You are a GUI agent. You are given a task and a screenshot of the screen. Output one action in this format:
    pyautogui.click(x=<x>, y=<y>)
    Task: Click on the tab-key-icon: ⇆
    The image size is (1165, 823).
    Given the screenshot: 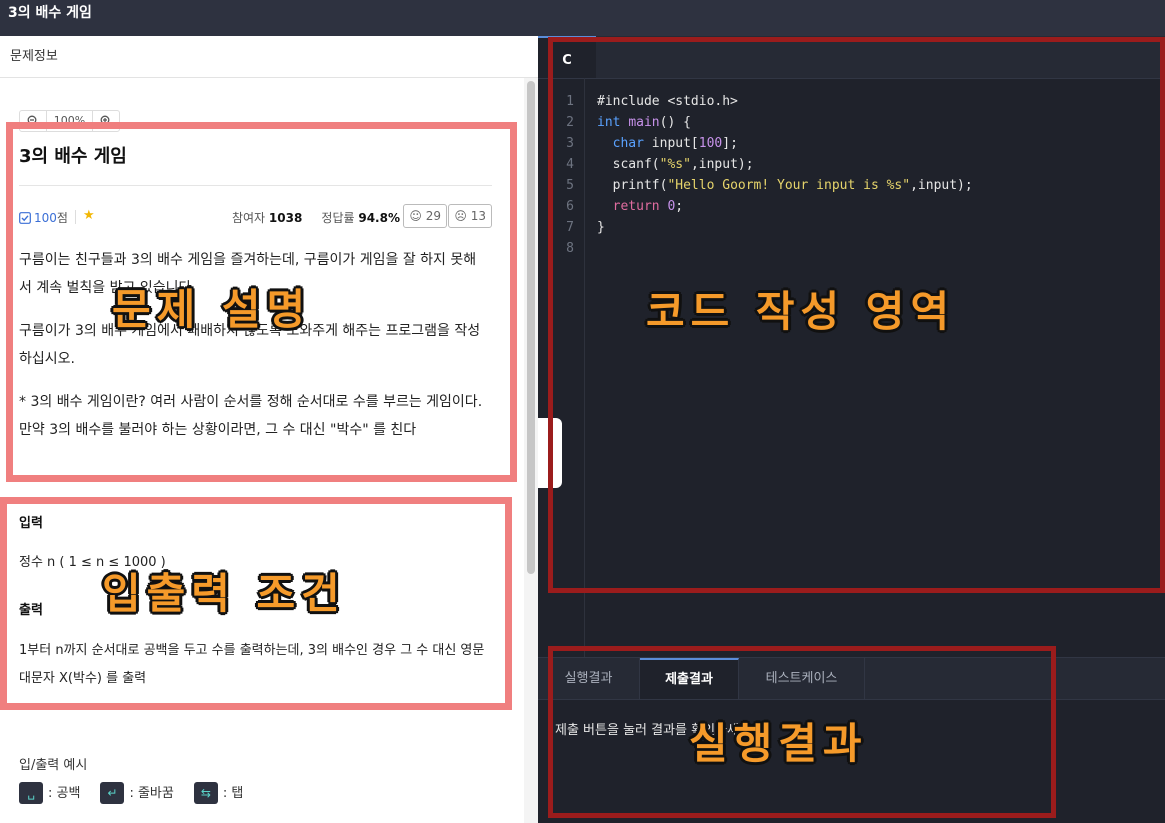 What is the action you would take?
    pyautogui.click(x=205, y=793)
    